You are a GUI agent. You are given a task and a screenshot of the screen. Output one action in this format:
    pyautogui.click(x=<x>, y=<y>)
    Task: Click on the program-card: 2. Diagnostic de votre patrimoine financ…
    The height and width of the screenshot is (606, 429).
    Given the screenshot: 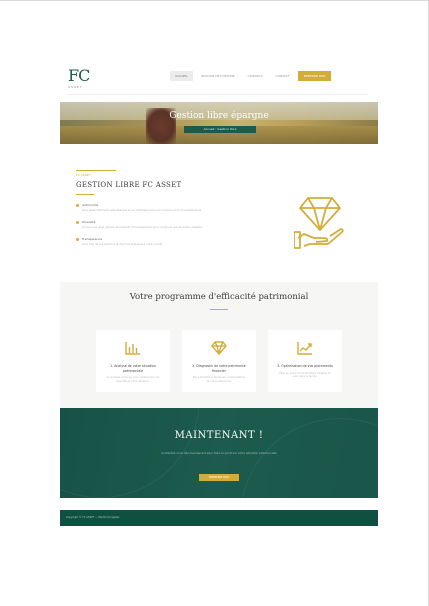 What is the action you would take?
    pyautogui.click(x=219, y=361)
    